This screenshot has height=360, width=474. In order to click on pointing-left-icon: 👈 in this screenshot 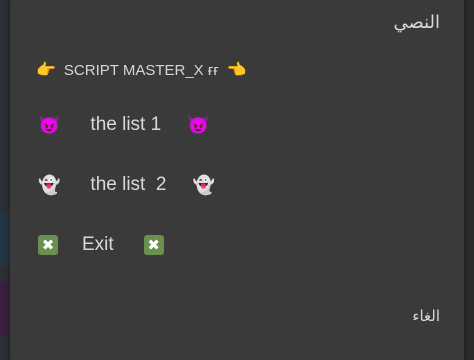, I will do `click(236, 70)`.